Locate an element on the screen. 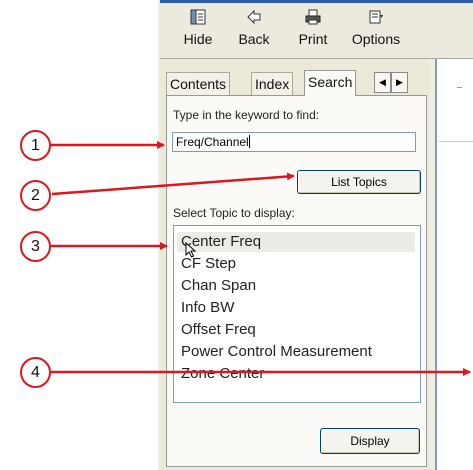 The height and width of the screenshot is (470, 473). callout-2-arrow is located at coordinates (173, 184).